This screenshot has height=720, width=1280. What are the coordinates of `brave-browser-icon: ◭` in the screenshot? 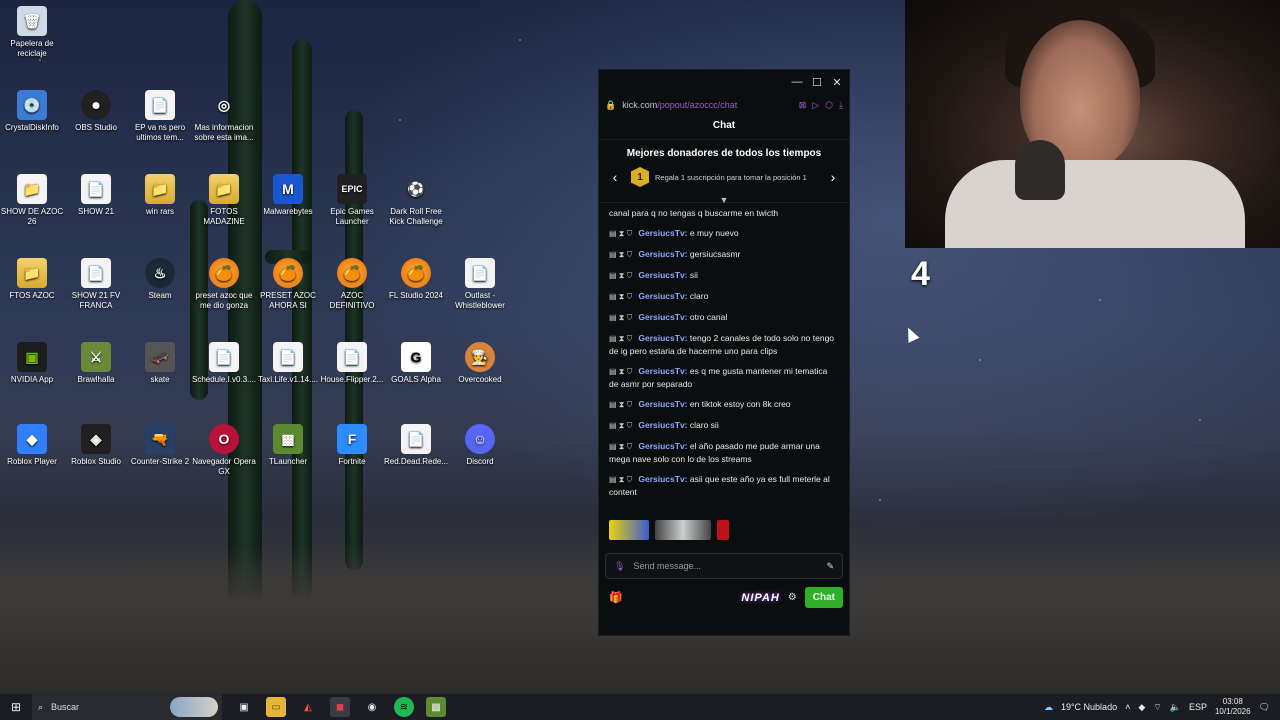 It's located at (308, 707).